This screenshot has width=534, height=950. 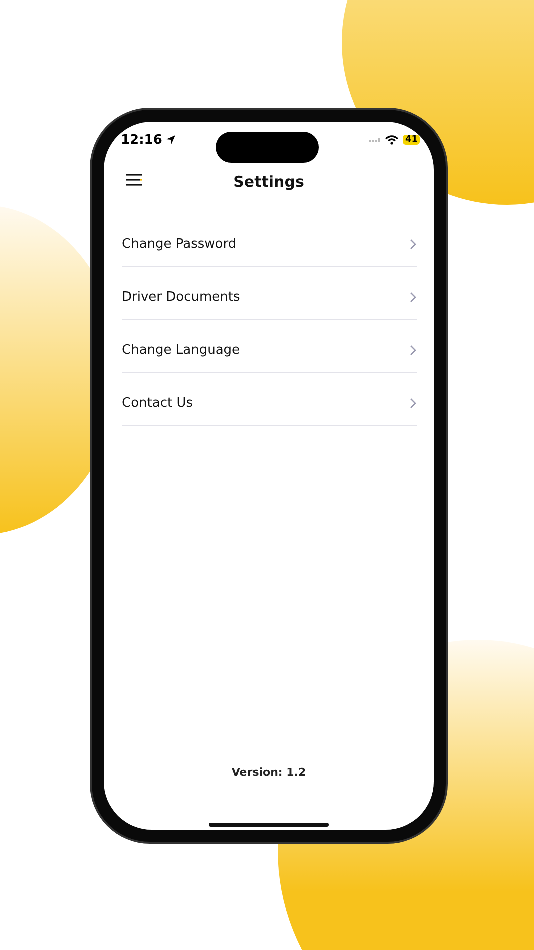 What do you see at coordinates (392, 140) in the screenshot?
I see `wifi-icon` at bounding box center [392, 140].